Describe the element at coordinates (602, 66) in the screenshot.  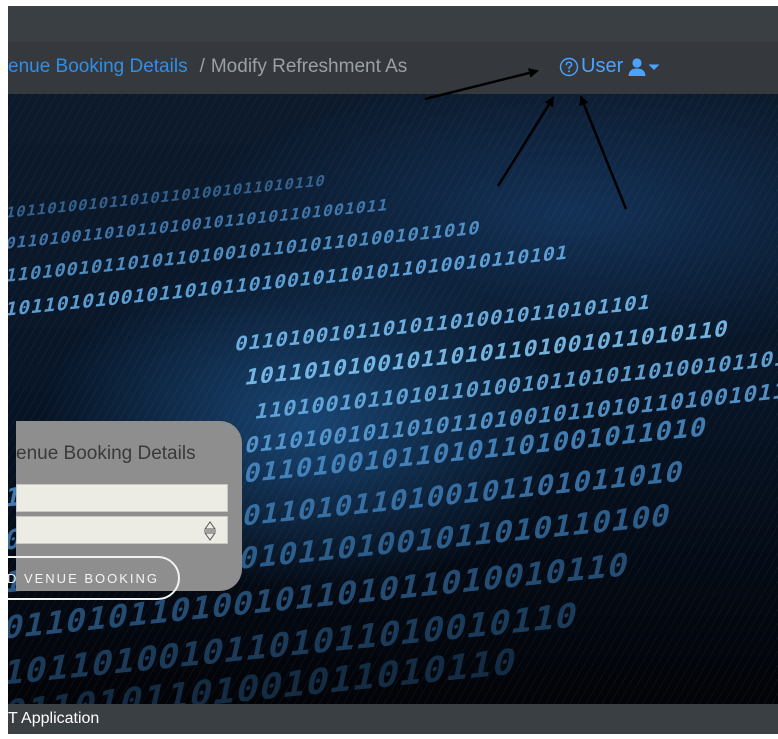
I see `user-label: User` at that location.